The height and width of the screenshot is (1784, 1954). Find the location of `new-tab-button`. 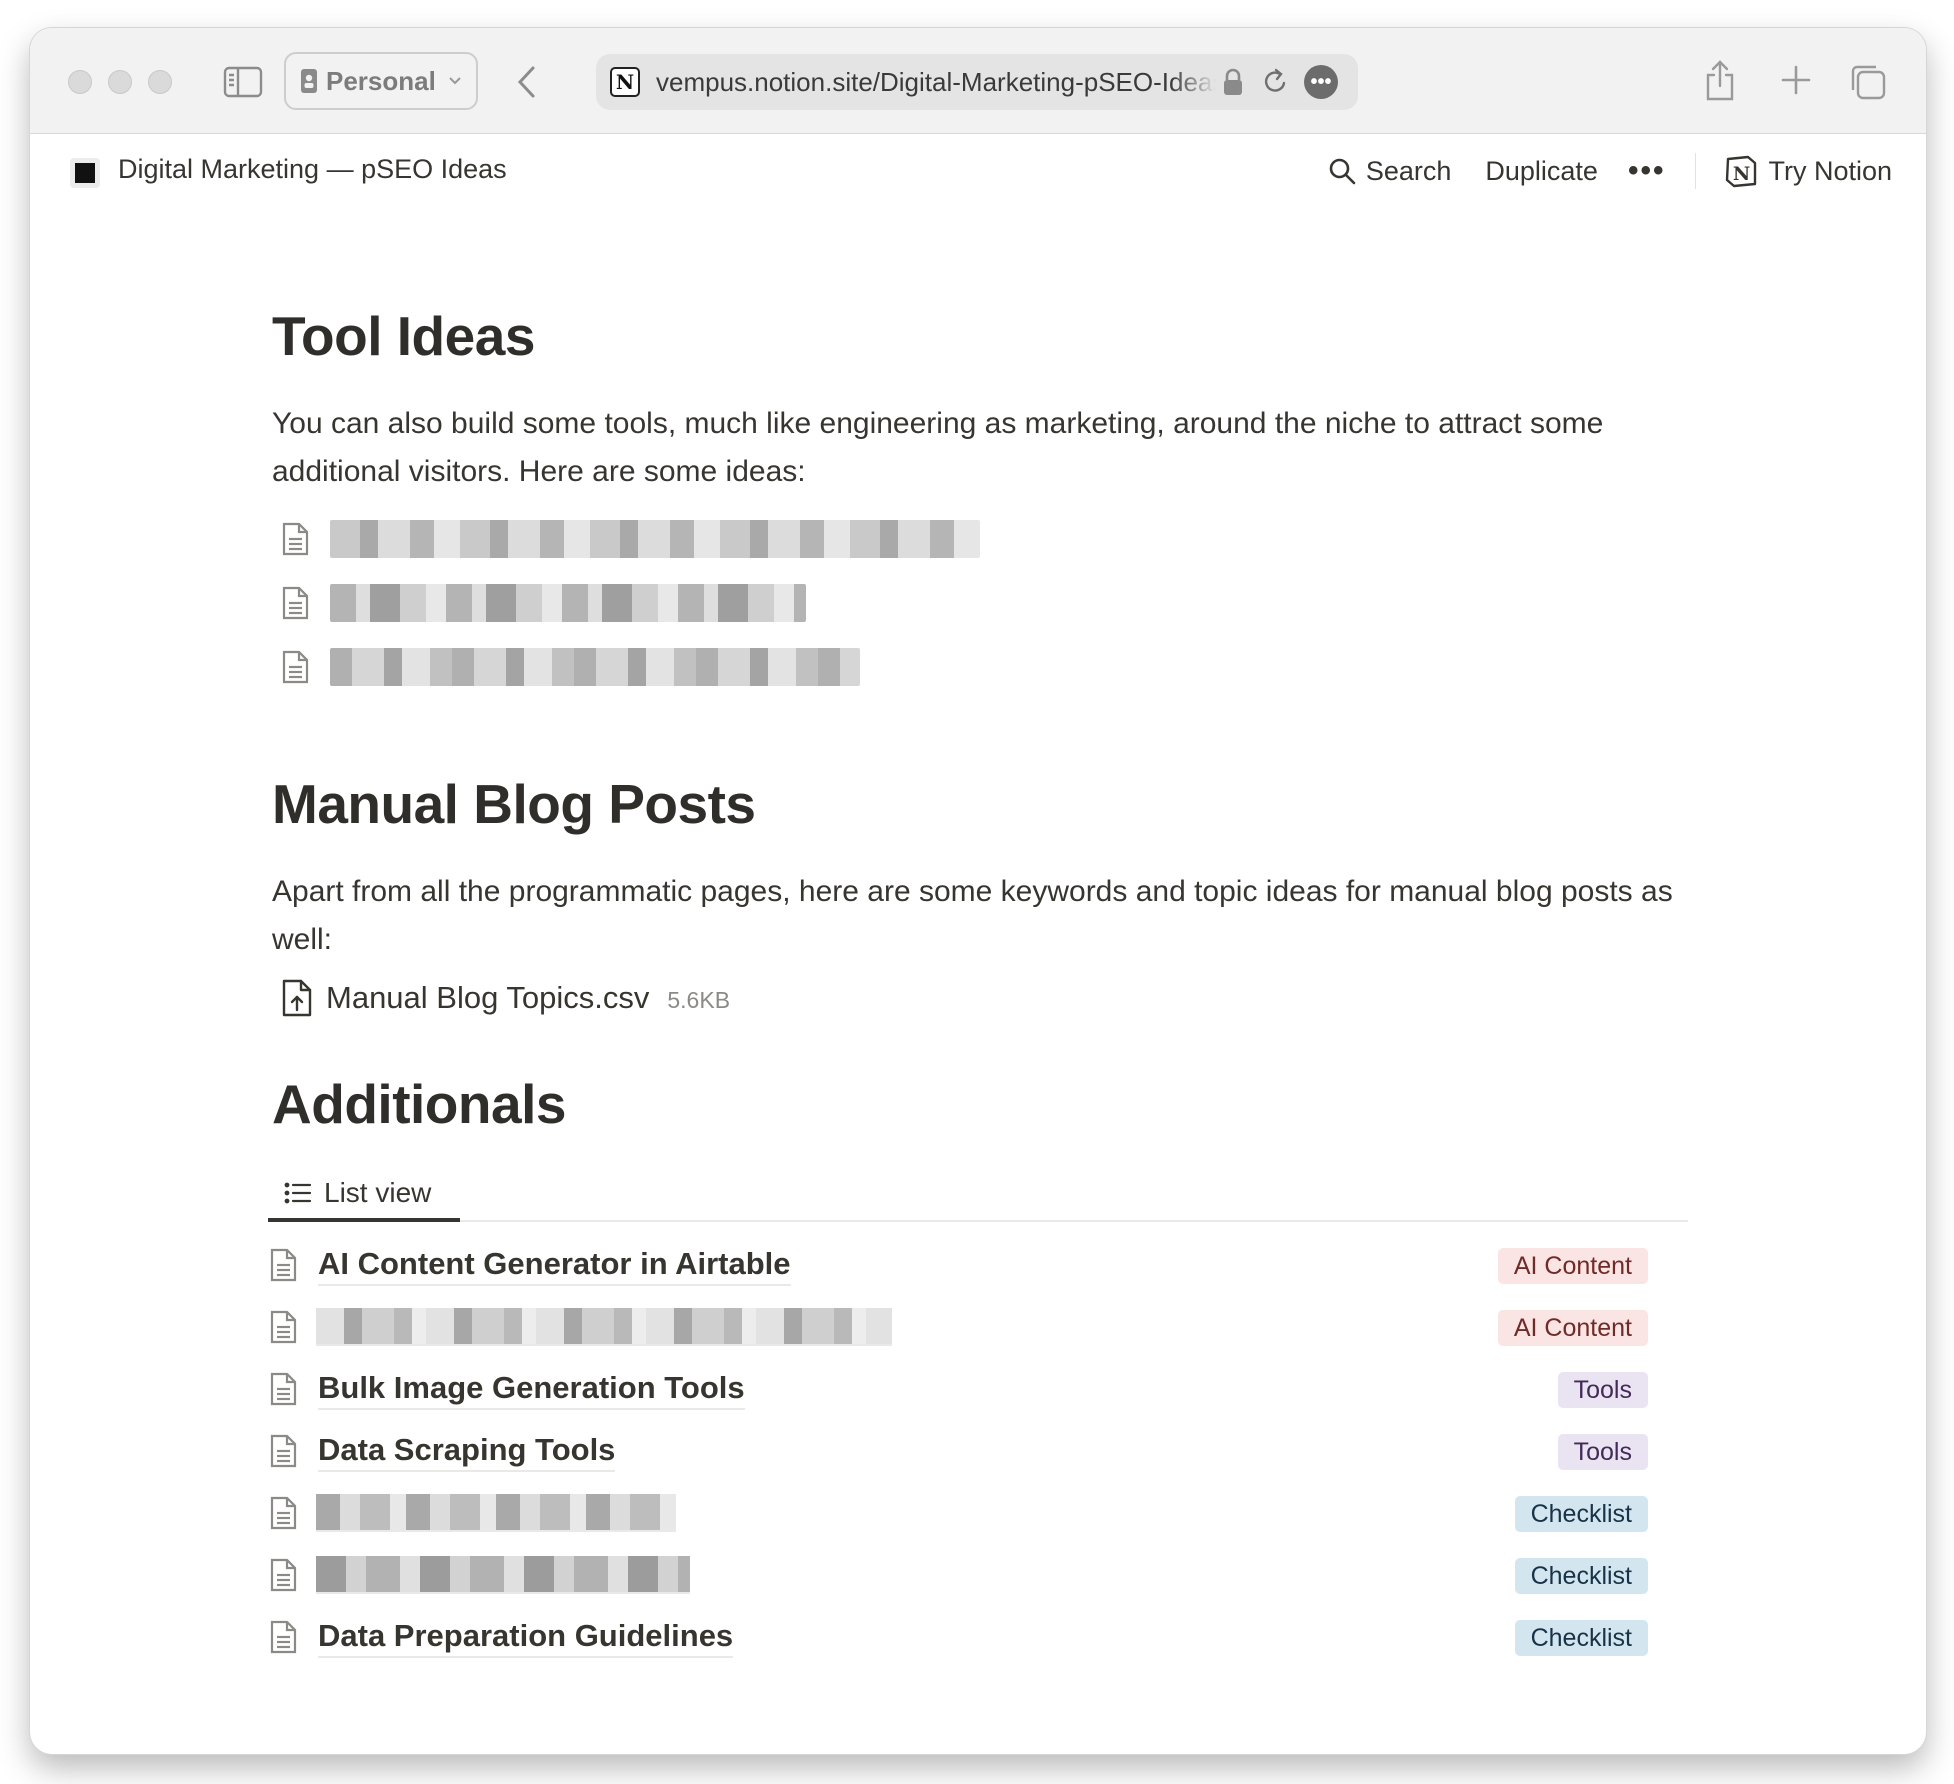

new-tab-button is located at coordinates (1796, 80).